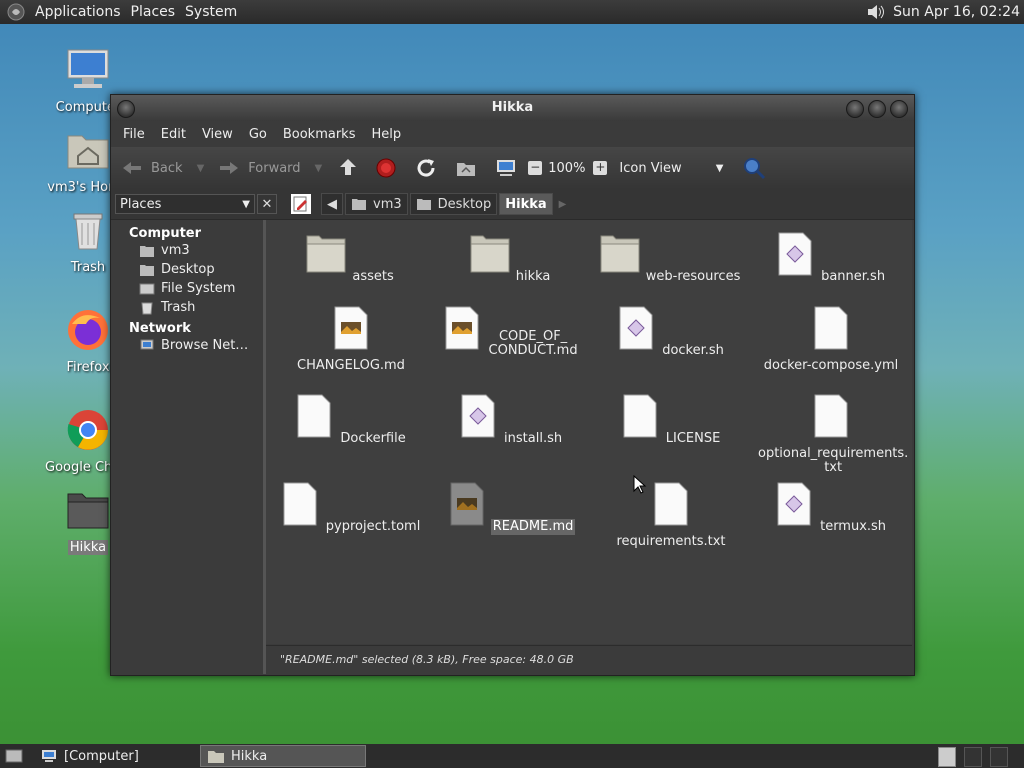  Describe the element at coordinates (853, 526) in the screenshot. I see `file-name: termux.sh` at that location.